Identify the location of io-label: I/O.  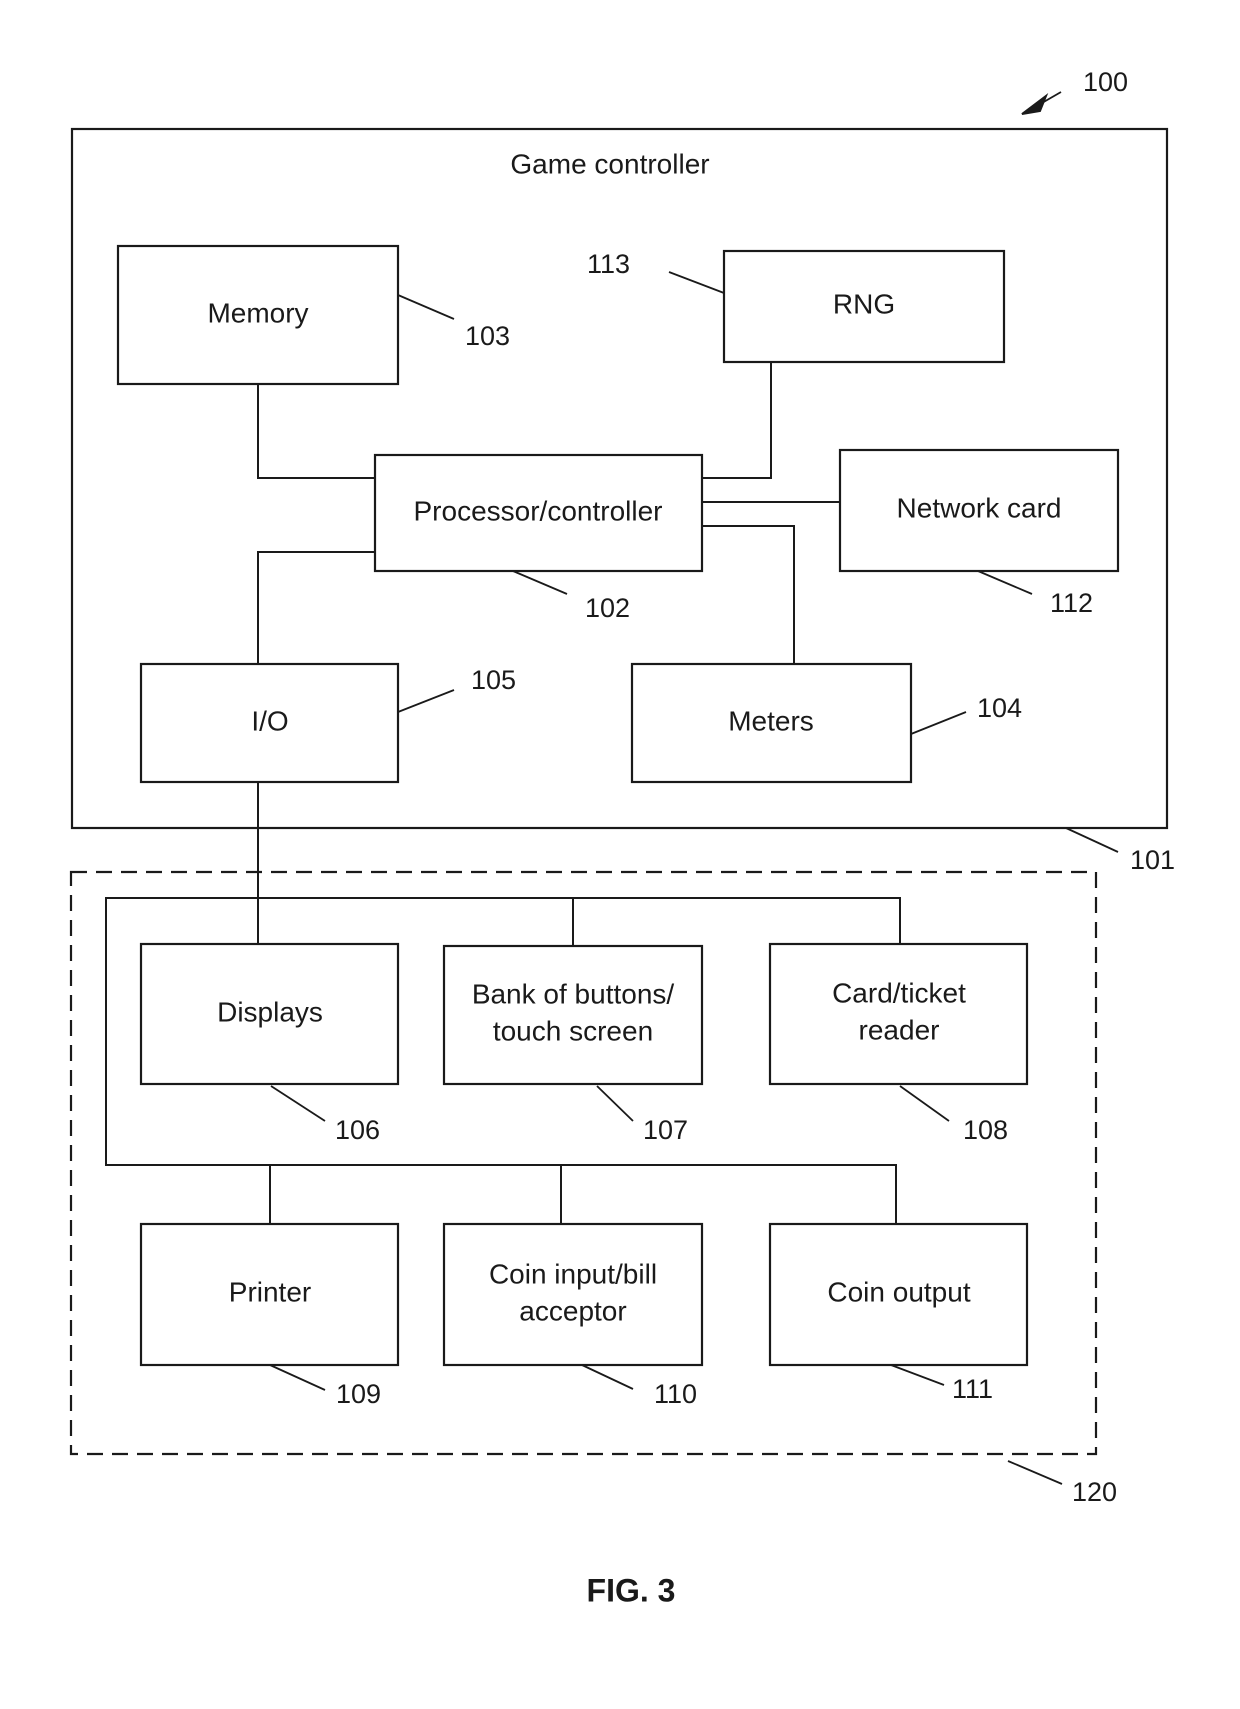
(269, 720).